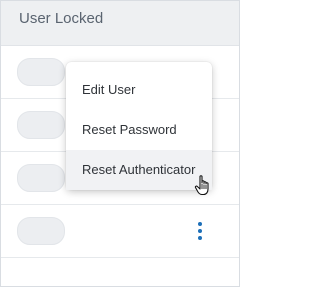  I want to click on column-header-title: User Locked, so click(61, 18).